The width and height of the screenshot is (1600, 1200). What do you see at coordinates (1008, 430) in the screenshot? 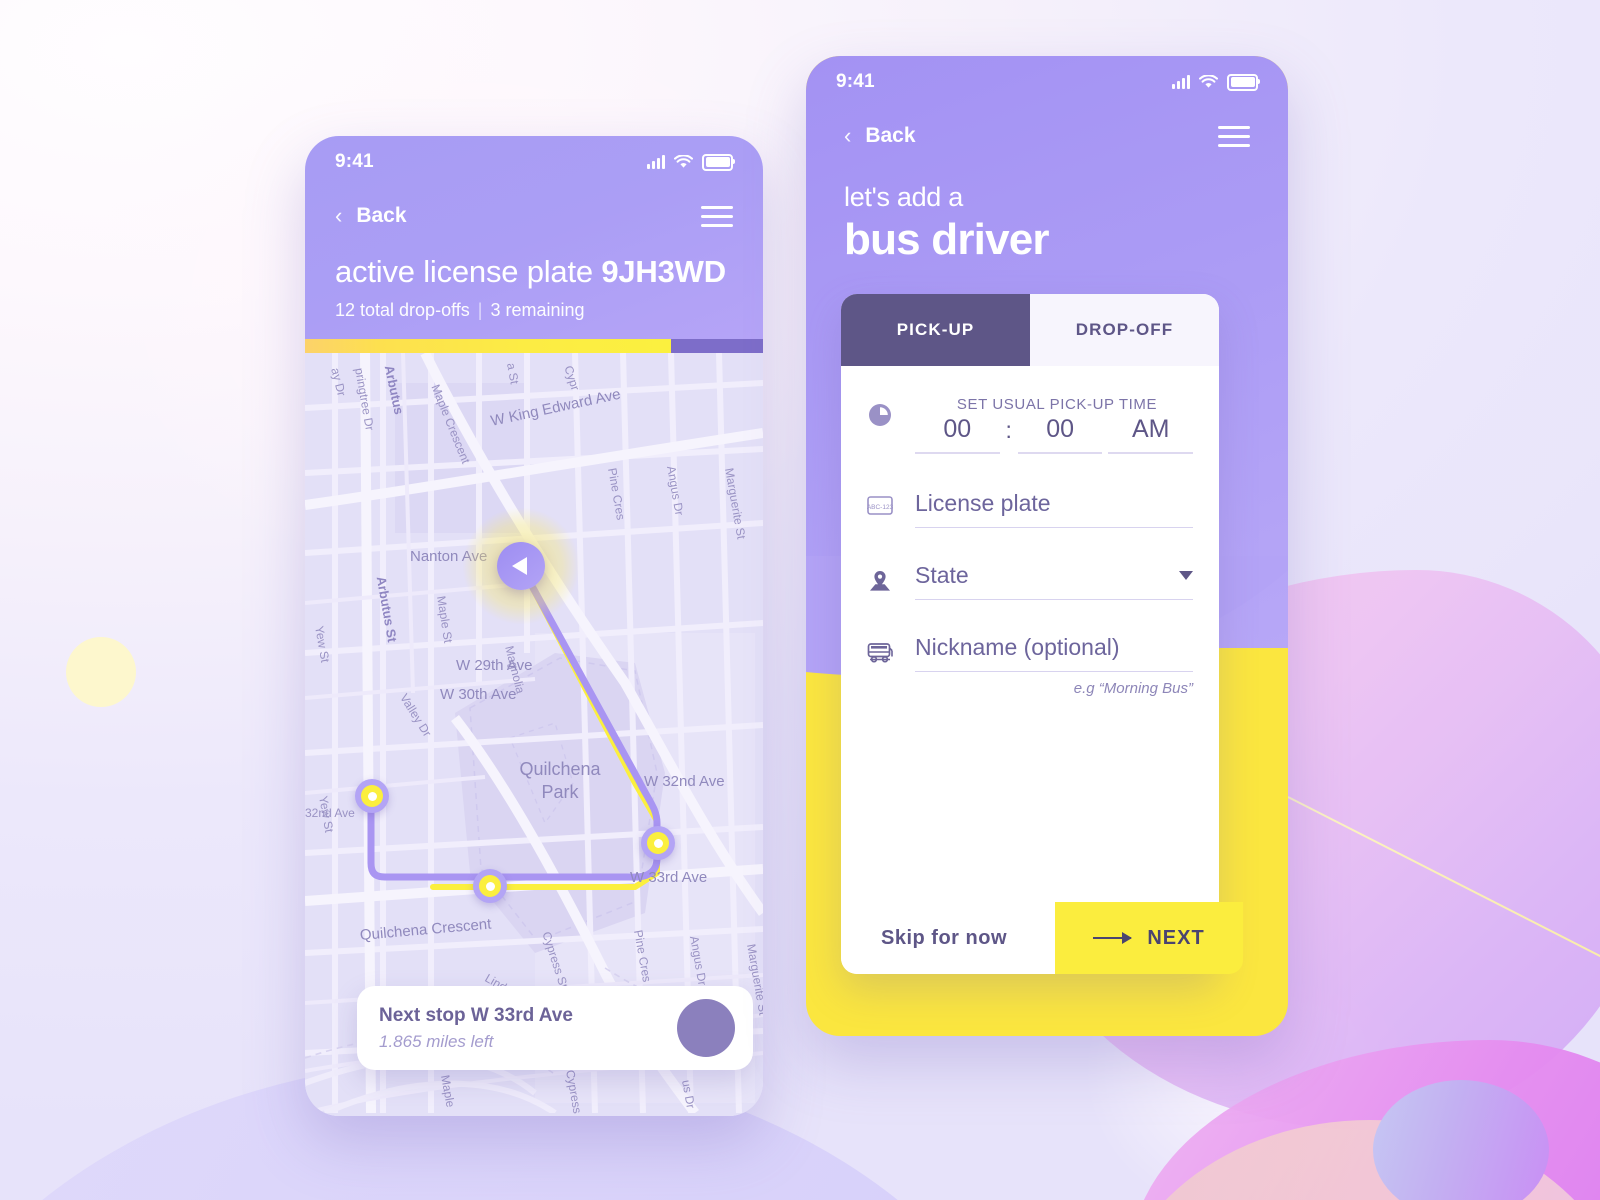
I see `time-colon: :` at bounding box center [1008, 430].